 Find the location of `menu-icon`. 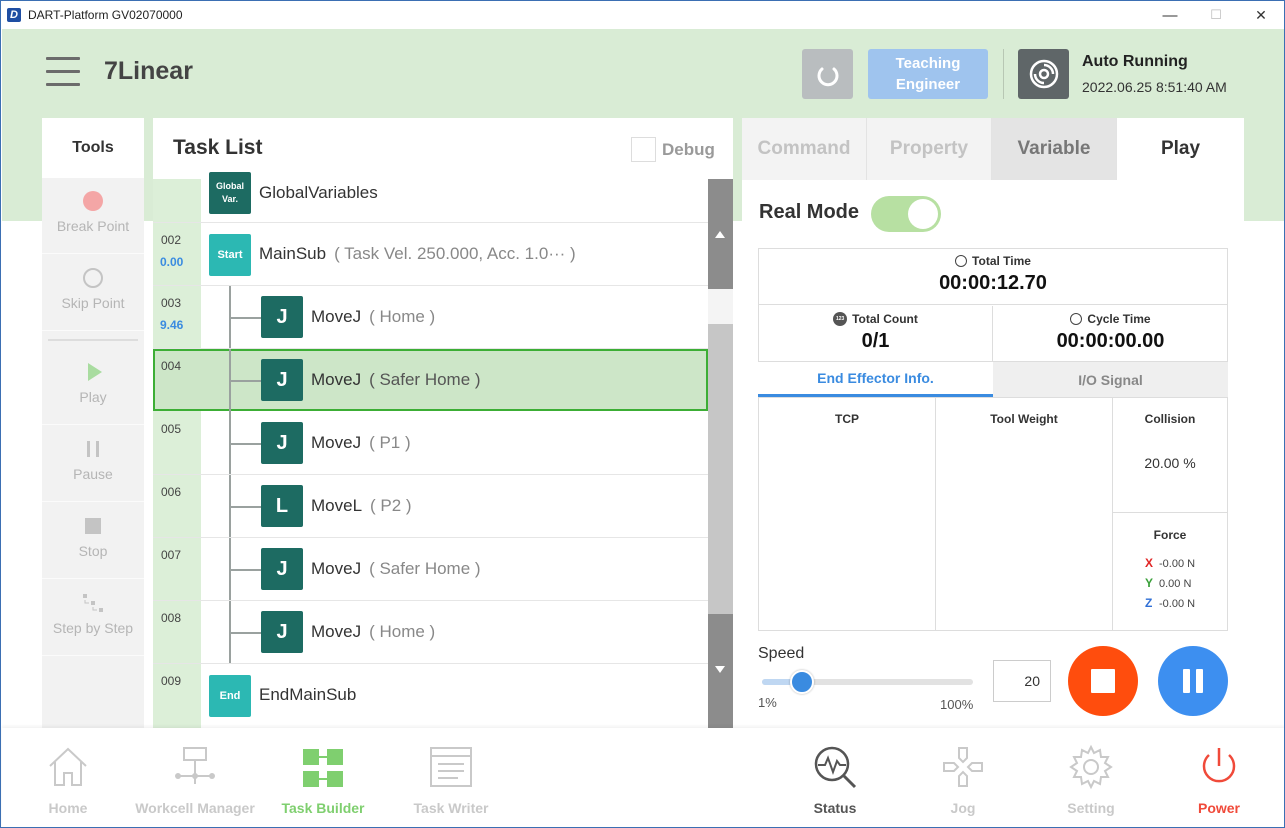

menu-icon is located at coordinates (63, 72).